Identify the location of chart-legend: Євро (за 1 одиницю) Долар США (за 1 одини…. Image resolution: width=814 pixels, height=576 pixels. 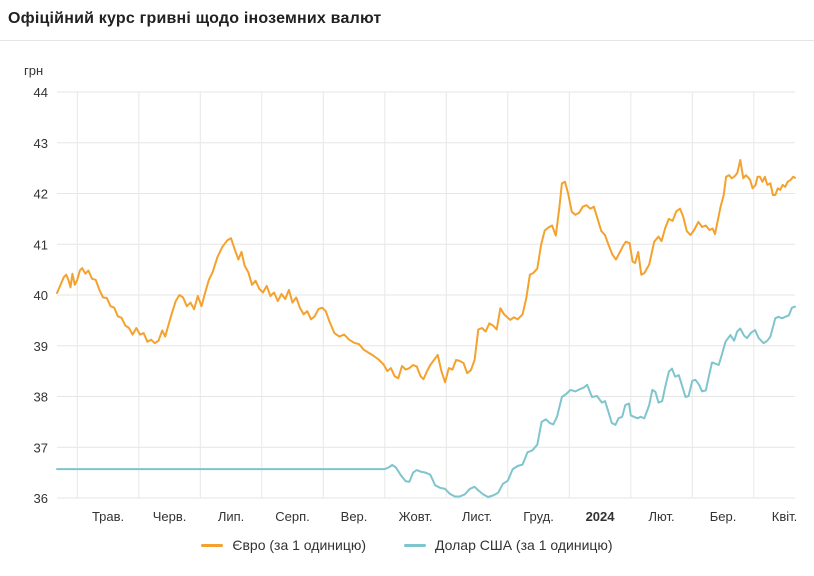
(407, 545).